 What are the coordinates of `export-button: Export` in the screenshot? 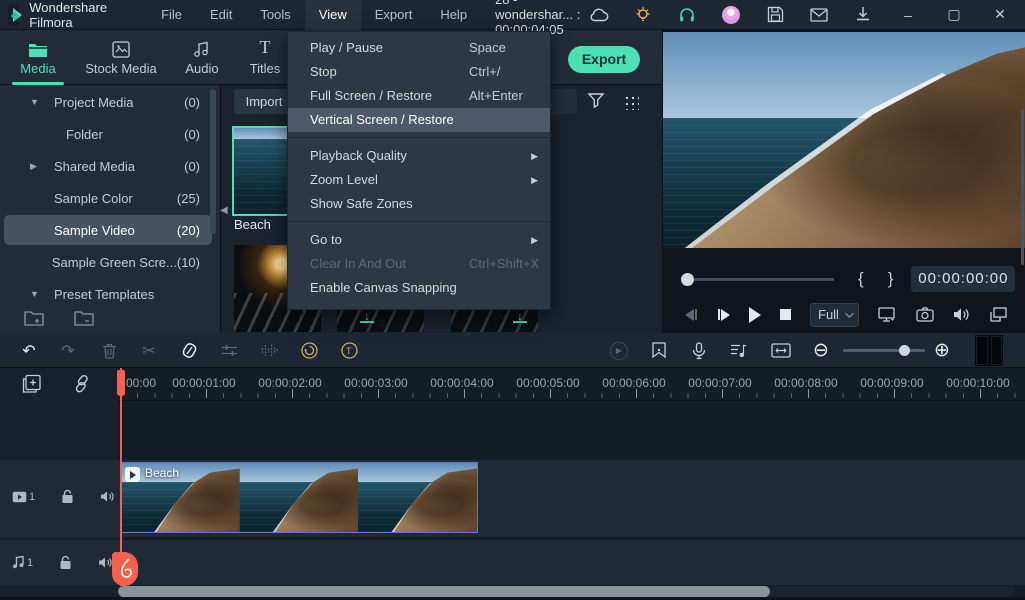 It's located at (604, 59).